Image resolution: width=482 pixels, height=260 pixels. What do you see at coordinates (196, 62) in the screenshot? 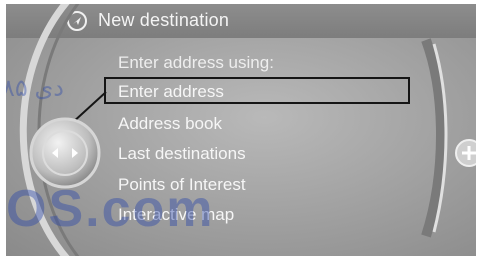
I see `menu-heading: Enter address using:` at bounding box center [196, 62].